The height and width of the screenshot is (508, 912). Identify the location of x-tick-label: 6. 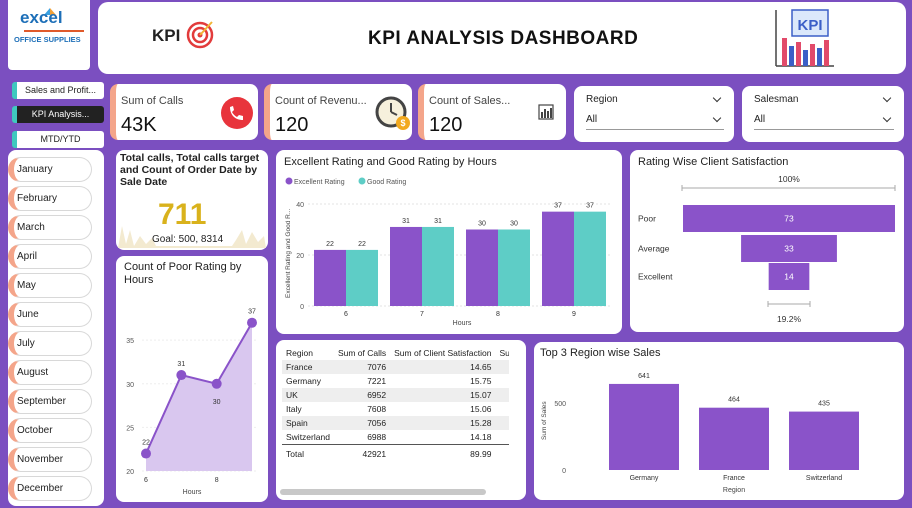
(346, 314).